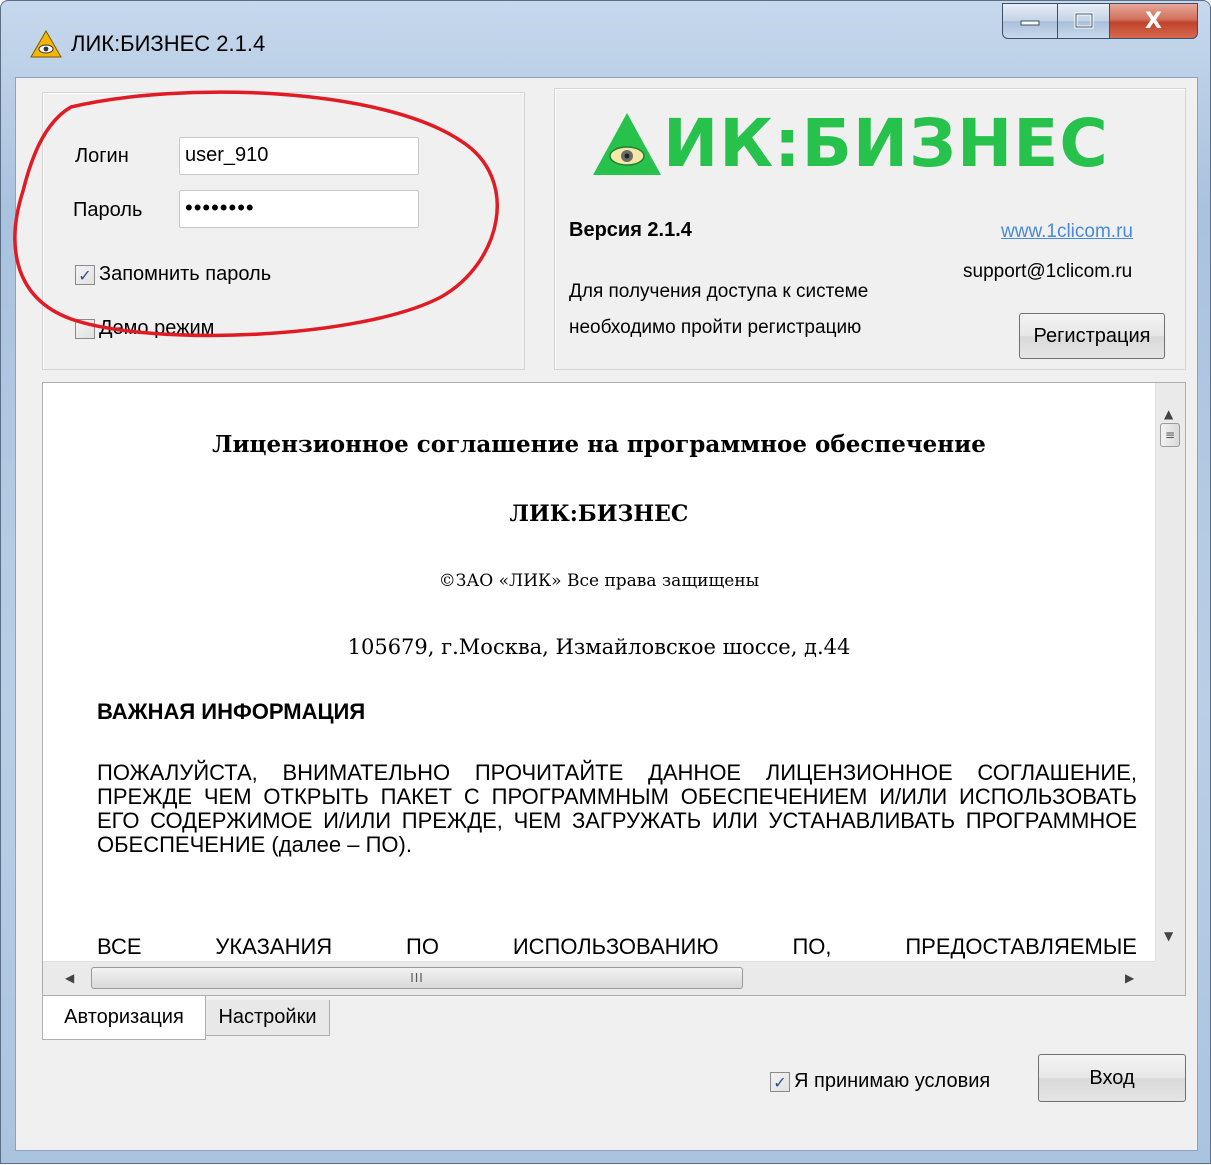  Describe the element at coordinates (1168, 936) in the screenshot. I see `scroll-down-icon: ▼` at that location.